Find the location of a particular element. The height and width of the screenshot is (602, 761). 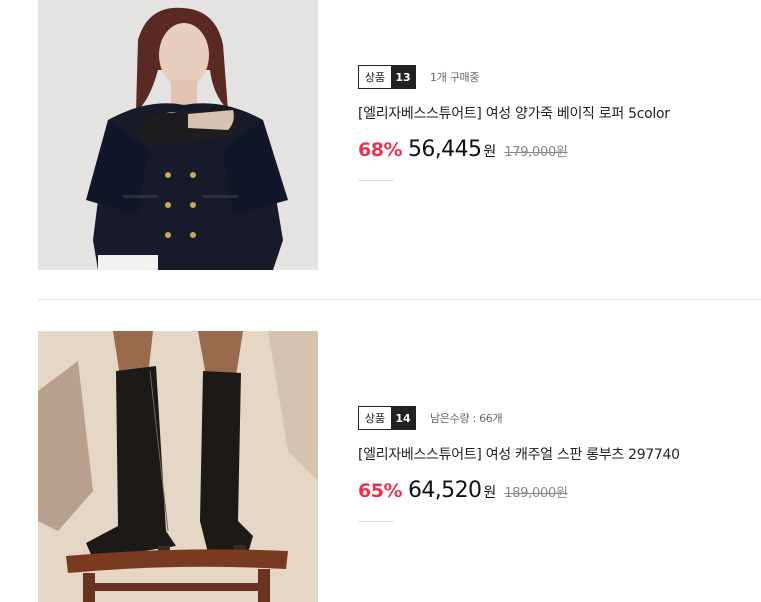

discount-rate: 65% is located at coordinates (380, 491).